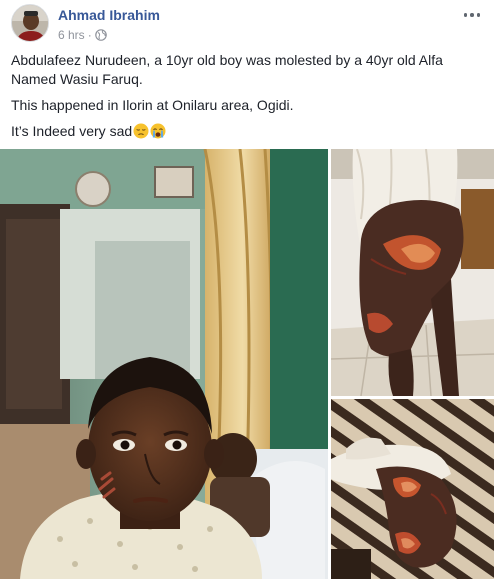 The width and height of the screenshot is (494, 579). Describe the element at coordinates (251, 25) in the screenshot. I see `post-header: Ahmad Ibrahim 6 hrs ·` at that location.